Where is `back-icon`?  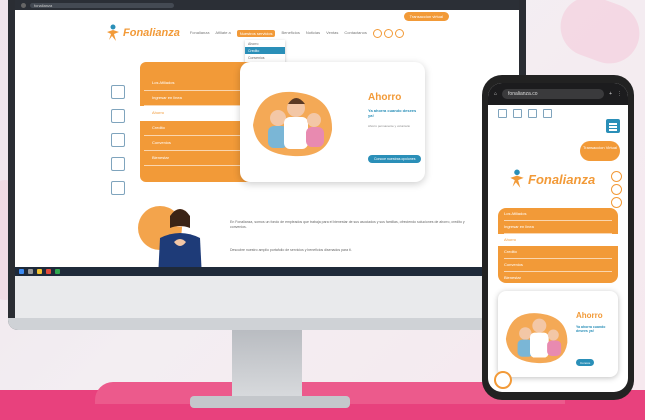 back-icon is located at coordinates (23, 5).